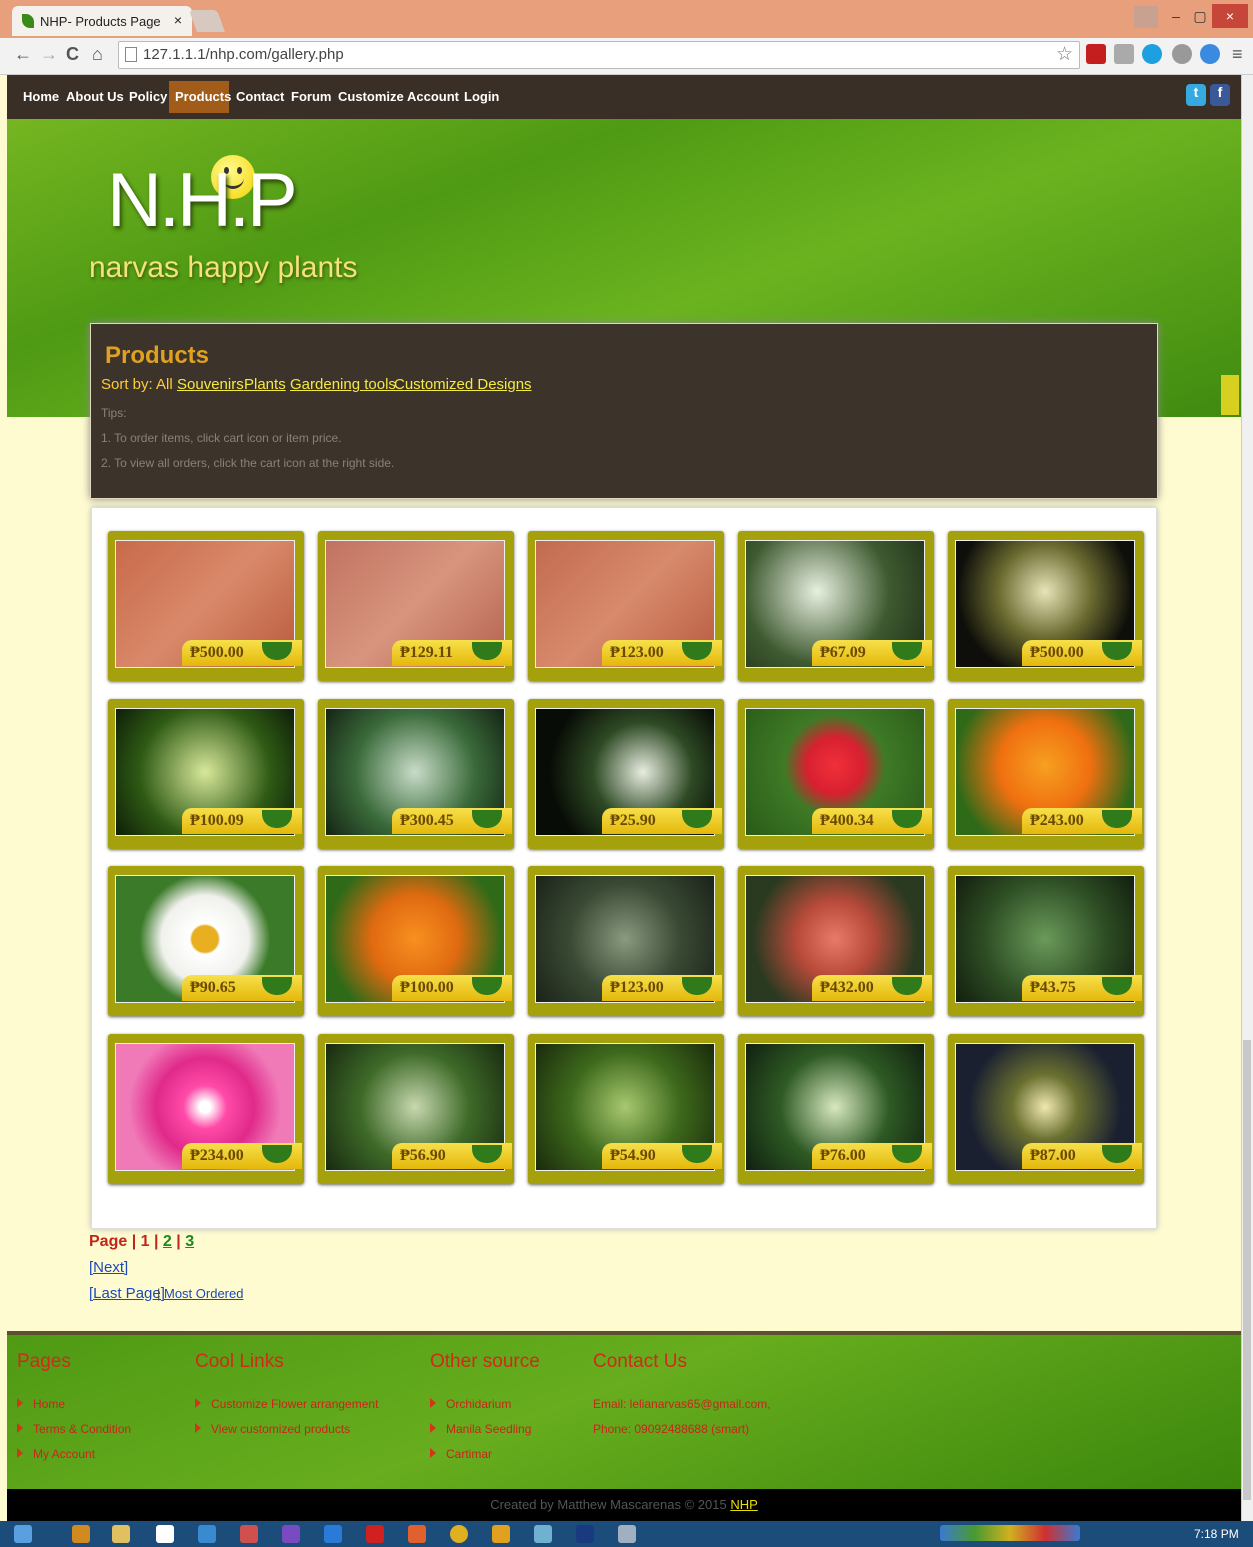  What do you see at coordinates (333, 1534) in the screenshot?
I see `ie-icon` at bounding box center [333, 1534].